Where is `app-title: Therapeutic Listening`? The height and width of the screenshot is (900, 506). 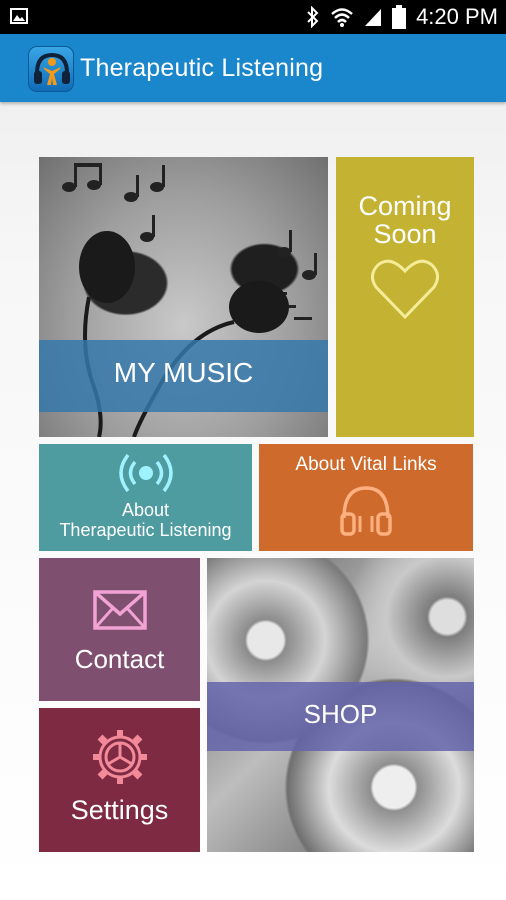
app-title: Therapeutic Listening is located at coordinates (202, 68).